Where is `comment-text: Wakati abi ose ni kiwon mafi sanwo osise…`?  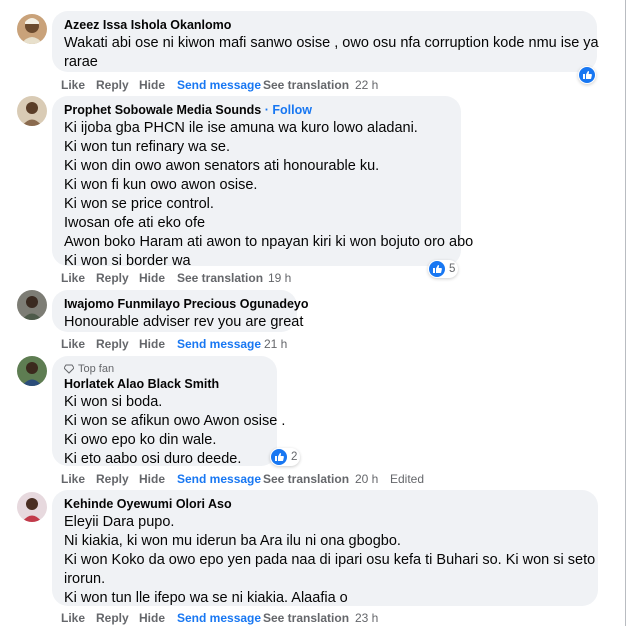 comment-text: Wakati abi ose ni kiwon mafi sanwo osise… is located at coordinates (331, 43).